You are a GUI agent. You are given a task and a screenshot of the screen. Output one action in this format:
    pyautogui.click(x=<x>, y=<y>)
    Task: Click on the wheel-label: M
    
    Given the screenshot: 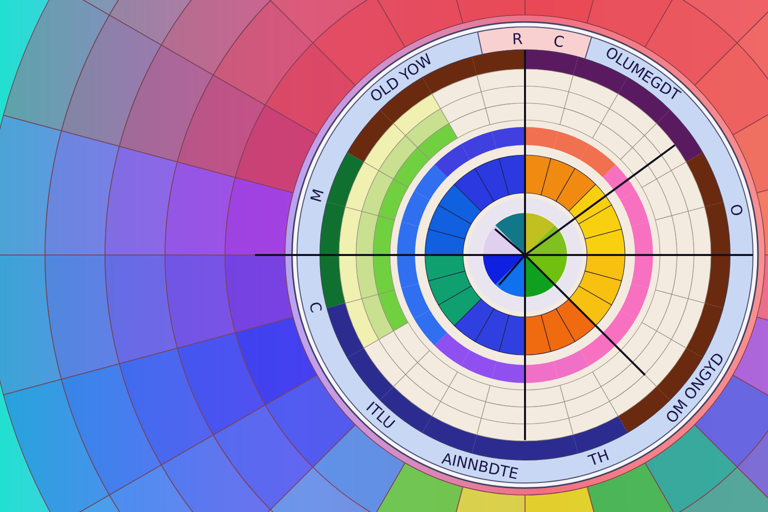 What is the action you would take?
    pyautogui.click(x=317, y=195)
    